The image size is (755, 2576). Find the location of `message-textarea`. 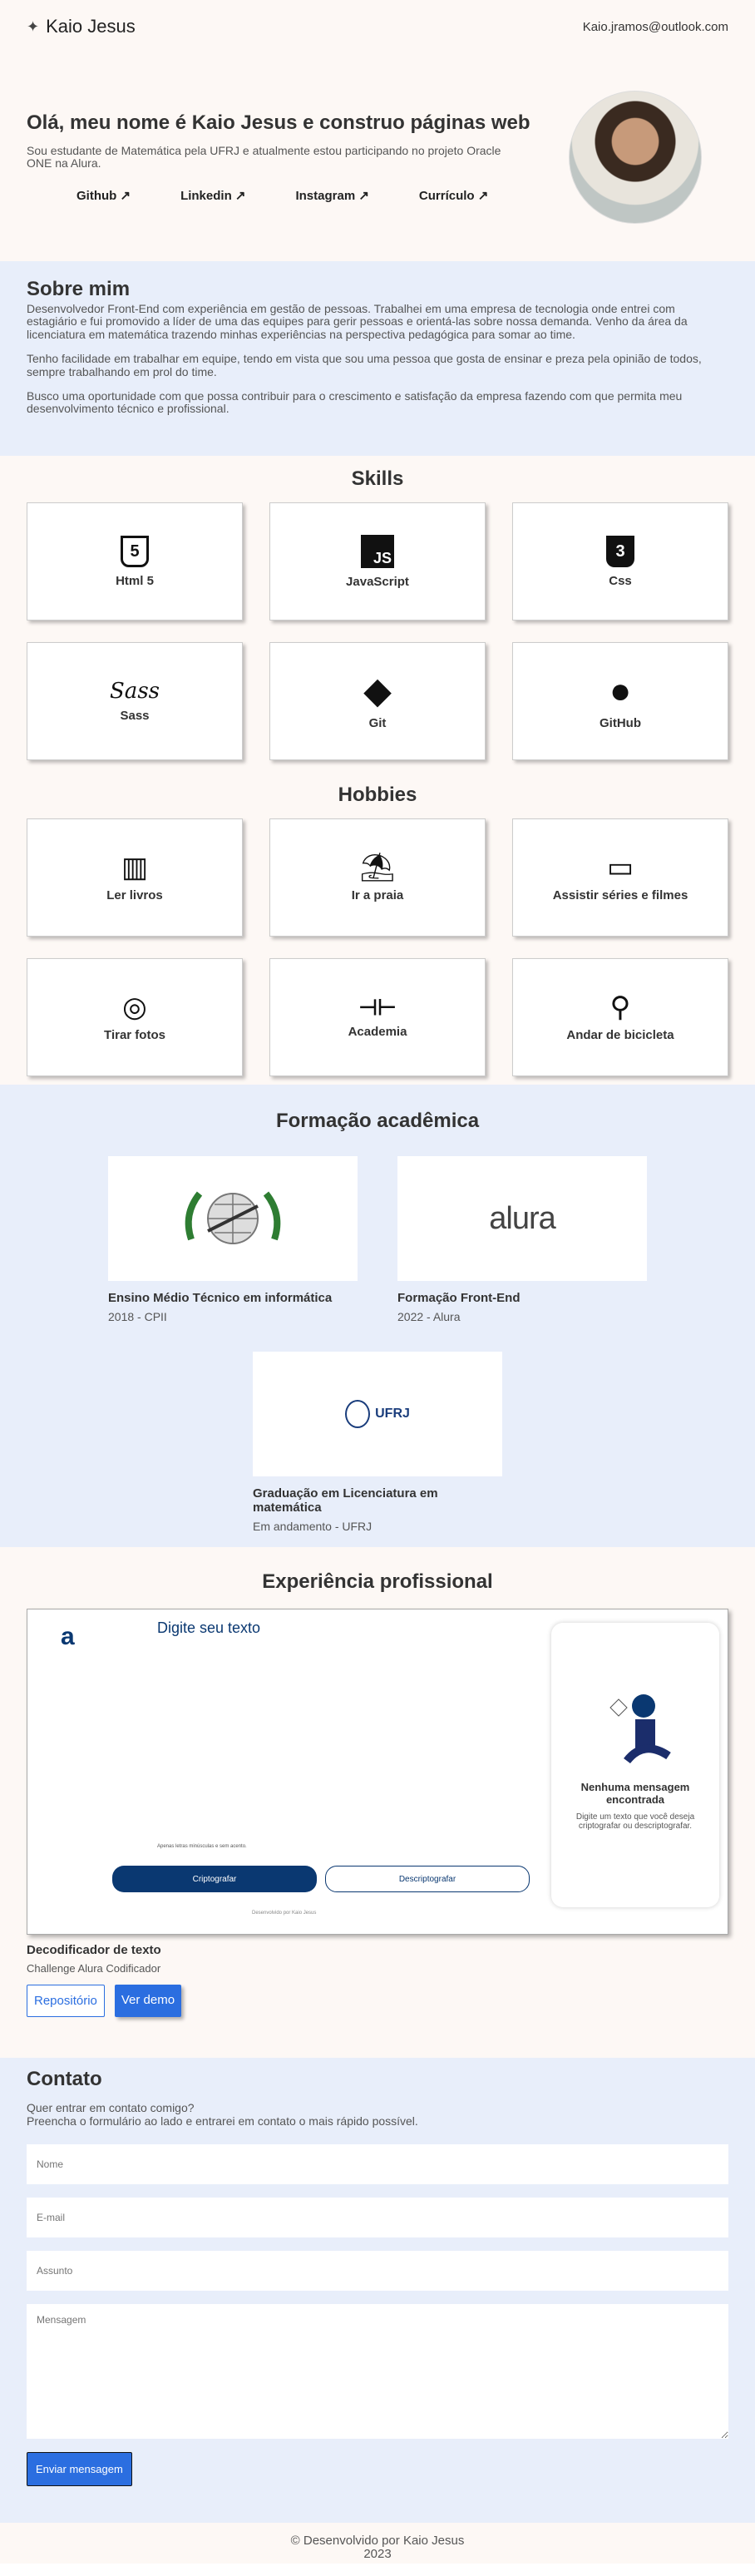

message-textarea is located at coordinates (377, 2371).